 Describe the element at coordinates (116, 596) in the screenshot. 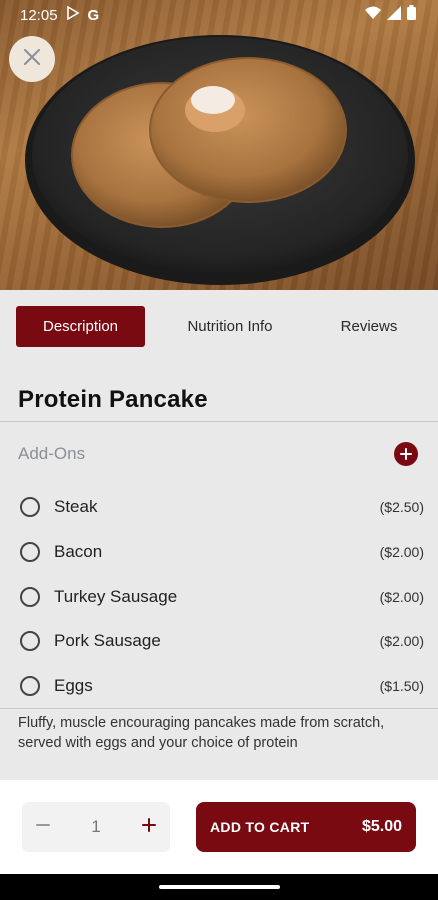

I see `addon-option-label: Turkey Sausage` at that location.